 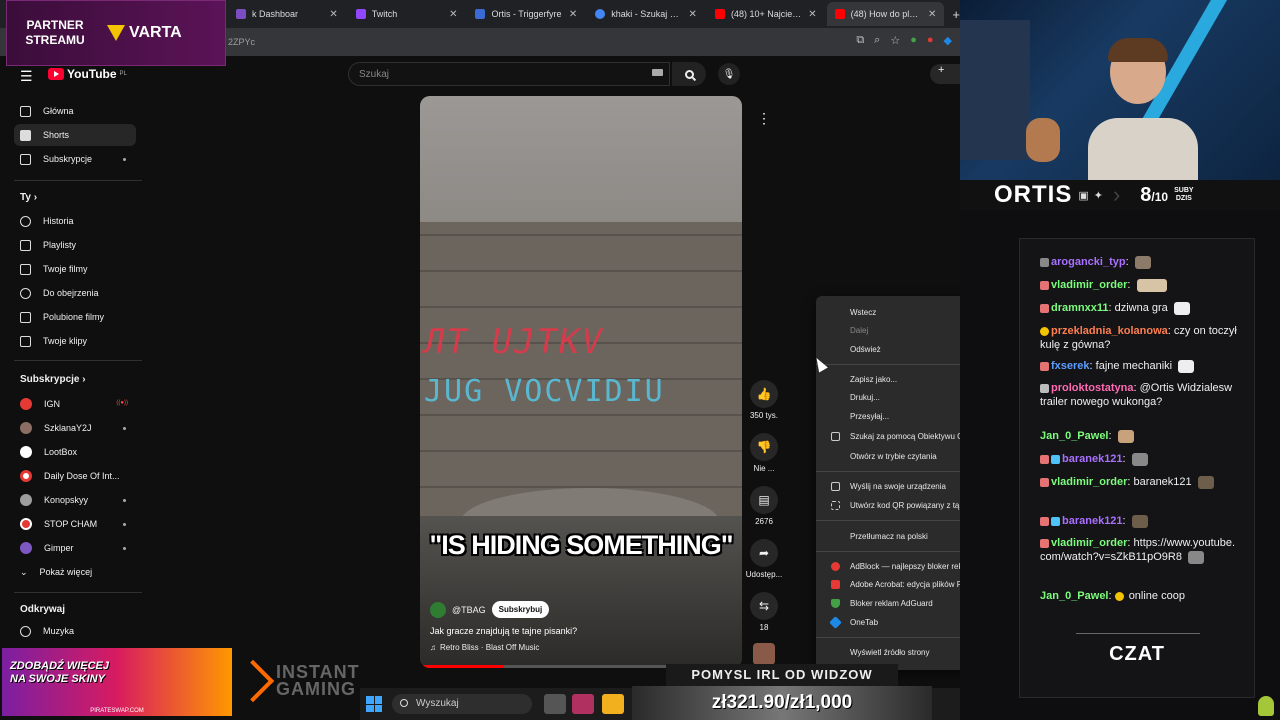 What do you see at coordinates (764, 506) in the screenshot?
I see `comments-button: ▤ 2676` at bounding box center [764, 506].